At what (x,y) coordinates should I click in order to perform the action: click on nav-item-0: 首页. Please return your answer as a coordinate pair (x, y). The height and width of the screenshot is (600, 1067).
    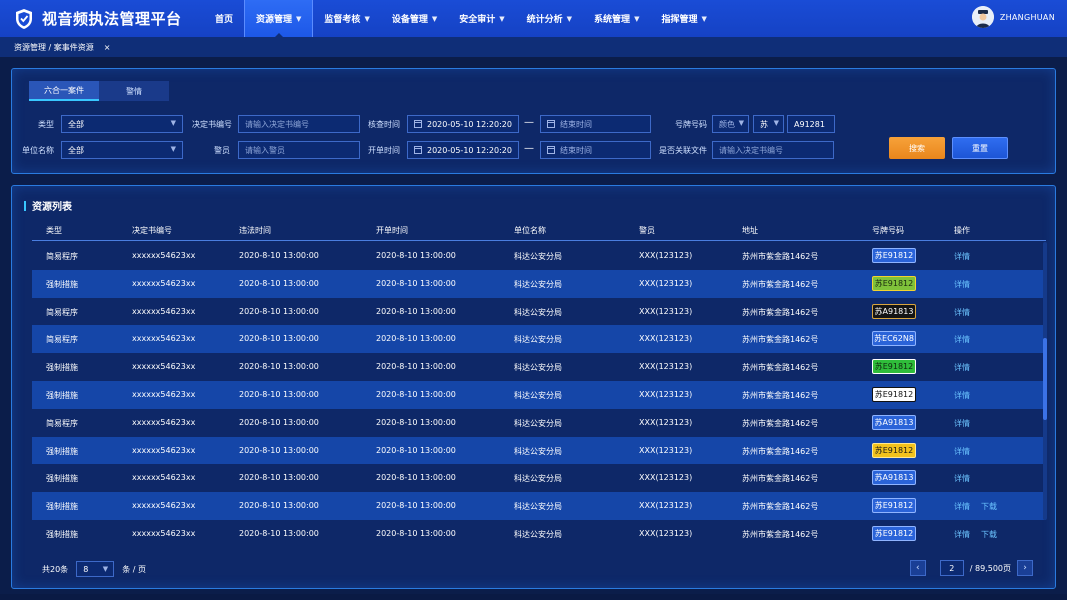
    Looking at the image, I should click on (224, 18).